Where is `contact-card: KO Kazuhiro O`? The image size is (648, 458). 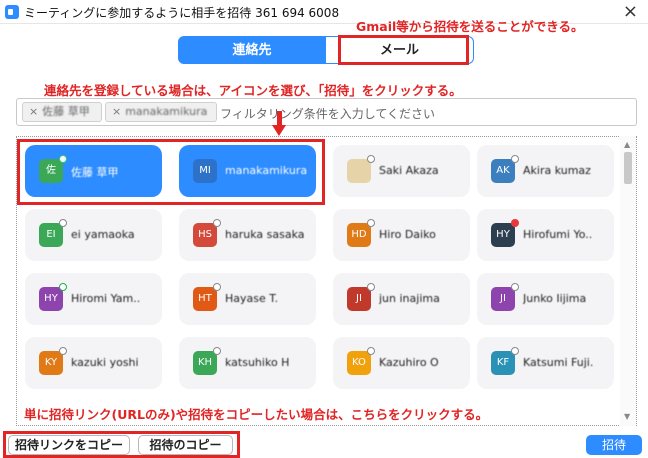 contact-card: KO Kazuhiro O is located at coordinates (401, 363).